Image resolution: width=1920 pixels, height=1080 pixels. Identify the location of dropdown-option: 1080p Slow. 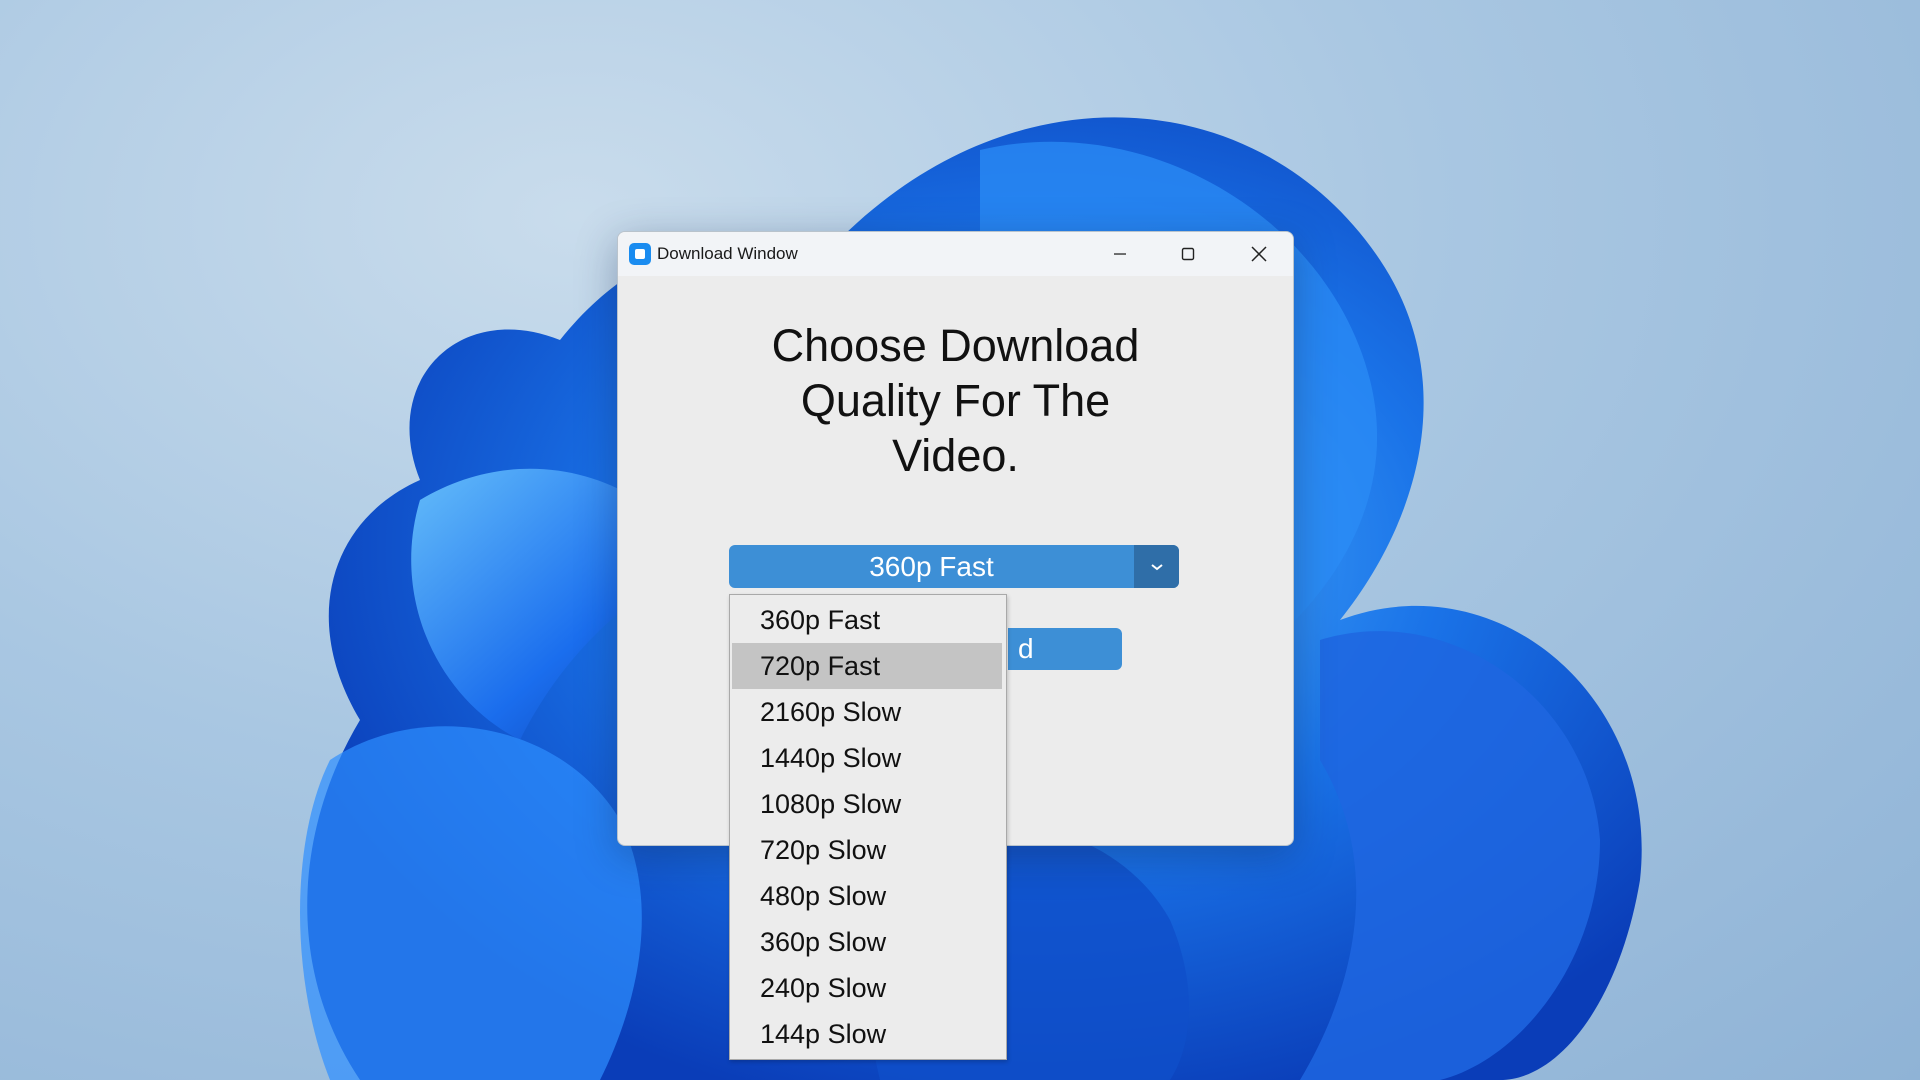
(867, 804).